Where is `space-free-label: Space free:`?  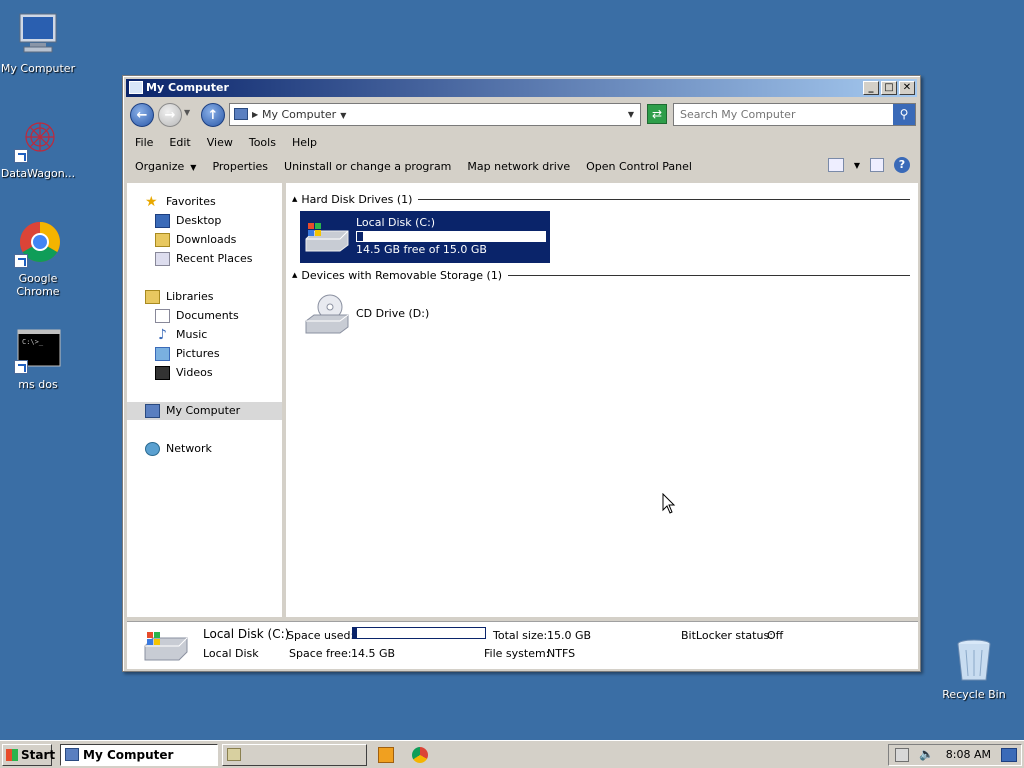 space-free-label: Space free: is located at coordinates (320, 653).